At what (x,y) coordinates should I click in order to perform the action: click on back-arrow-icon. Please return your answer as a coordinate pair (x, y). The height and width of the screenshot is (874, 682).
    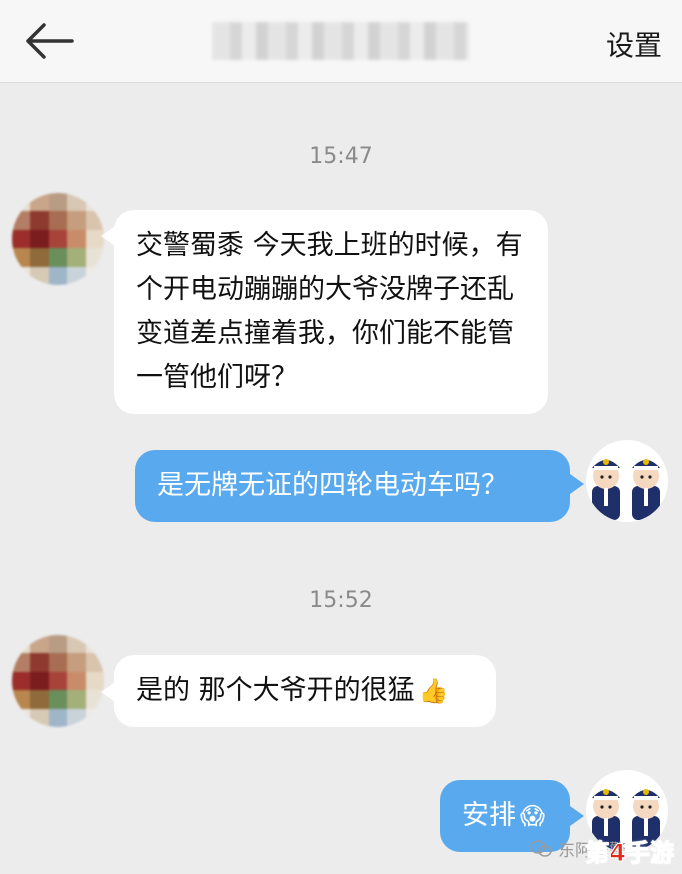
    Looking at the image, I should click on (50, 41).